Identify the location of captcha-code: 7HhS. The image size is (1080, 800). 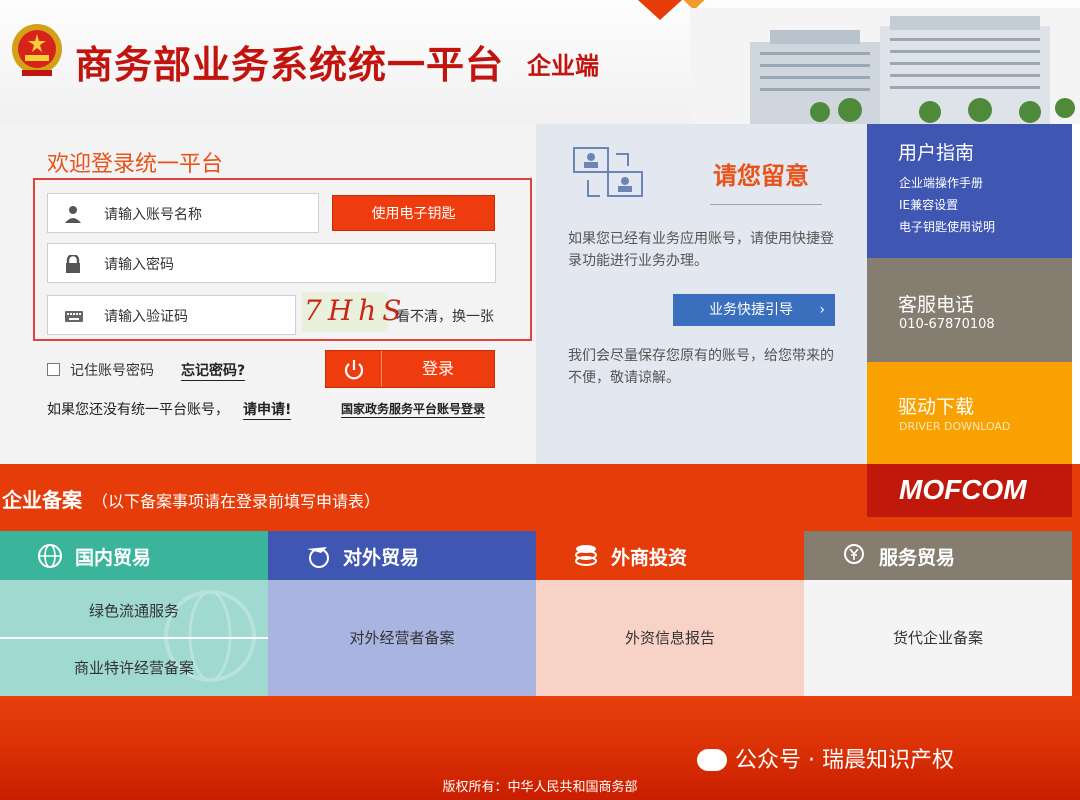
(356, 310).